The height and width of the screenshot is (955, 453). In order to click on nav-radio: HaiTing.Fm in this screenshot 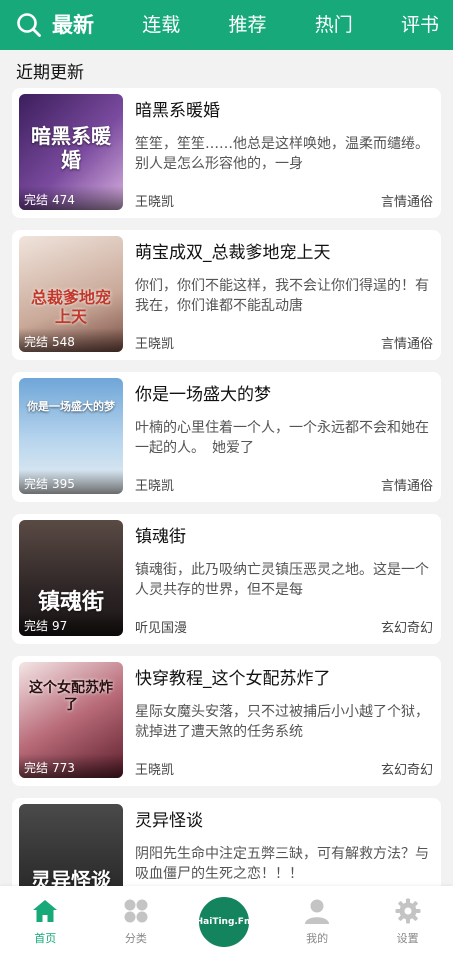, I will do `click(226, 920)`.